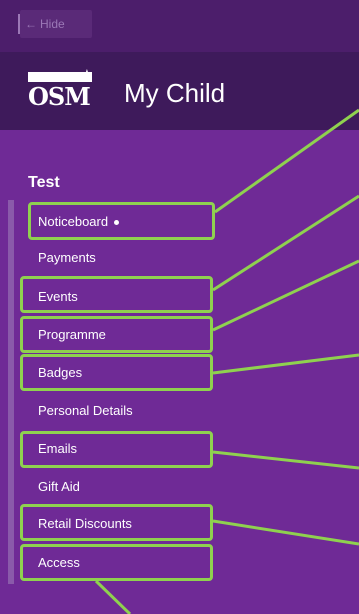 The width and height of the screenshot is (359, 614). What do you see at coordinates (285, 532) in the screenshot?
I see `connector-retail-discounts` at bounding box center [285, 532].